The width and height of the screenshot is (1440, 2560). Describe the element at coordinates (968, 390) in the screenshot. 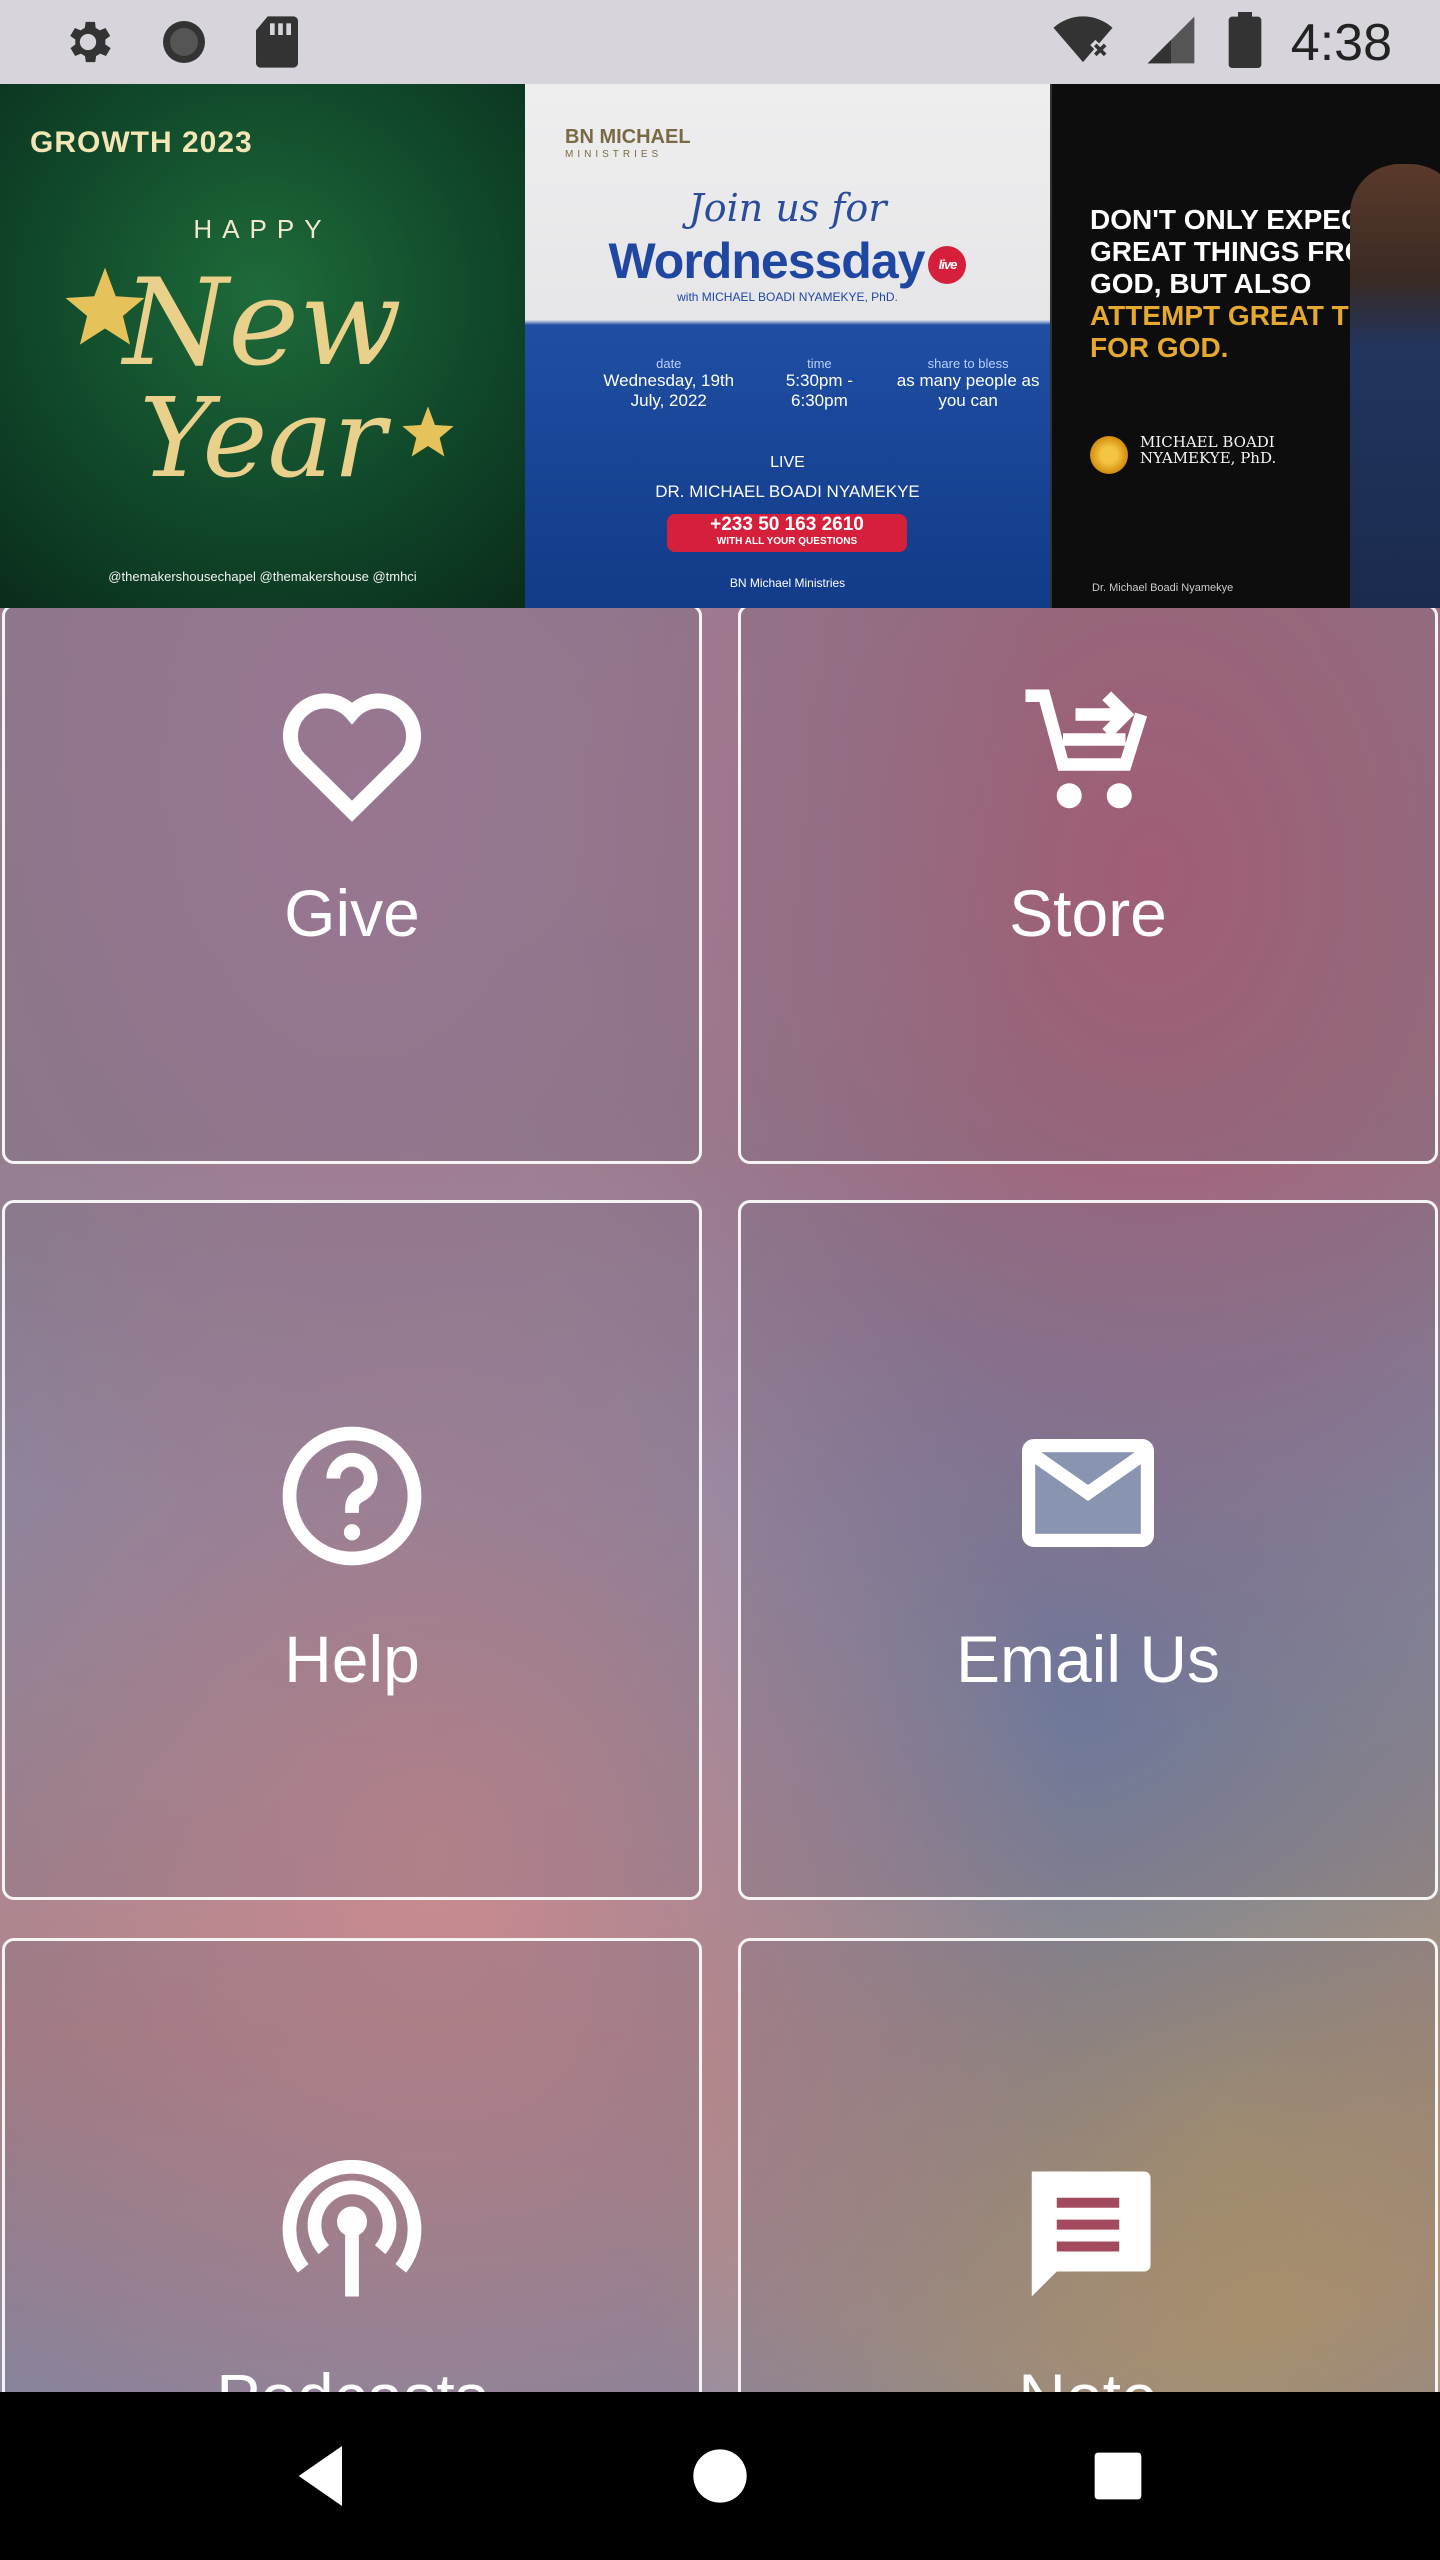

I see `share-value: as many people as you can` at that location.